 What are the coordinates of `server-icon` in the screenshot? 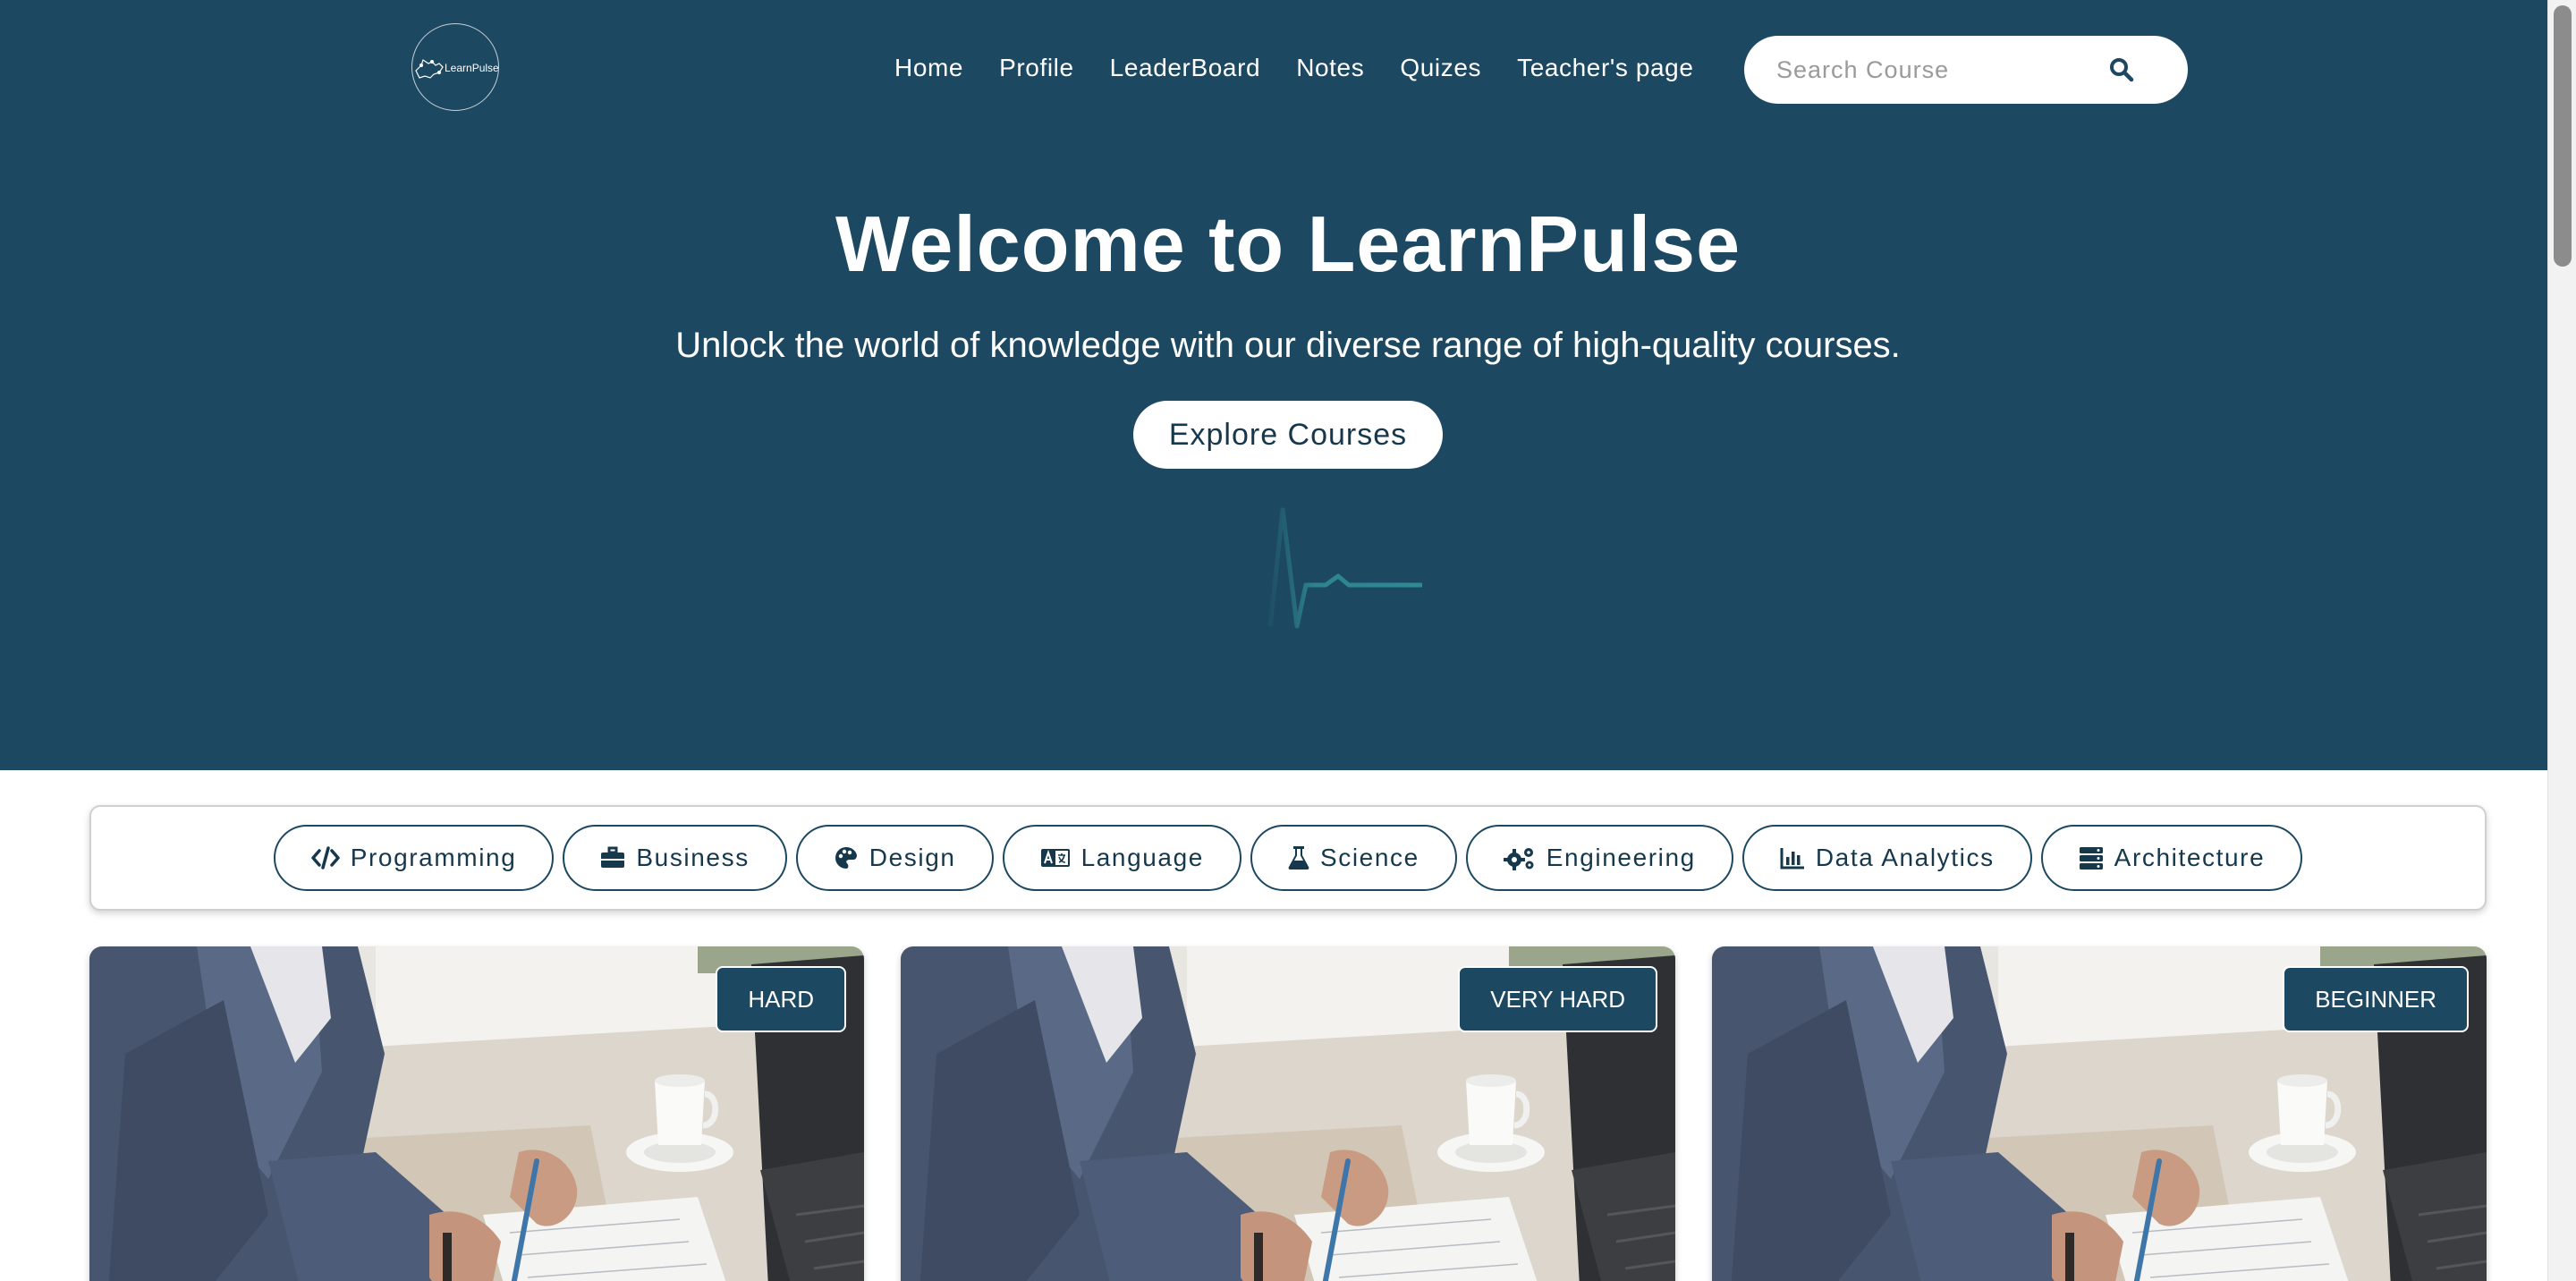 It's located at (2091, 858).